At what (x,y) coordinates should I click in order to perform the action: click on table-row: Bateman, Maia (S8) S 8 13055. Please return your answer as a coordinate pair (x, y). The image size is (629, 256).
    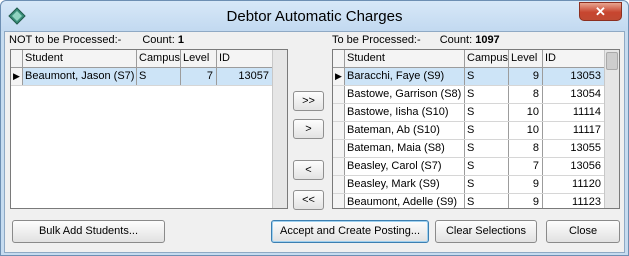
    Looking at the image, I should click on (469, 149).